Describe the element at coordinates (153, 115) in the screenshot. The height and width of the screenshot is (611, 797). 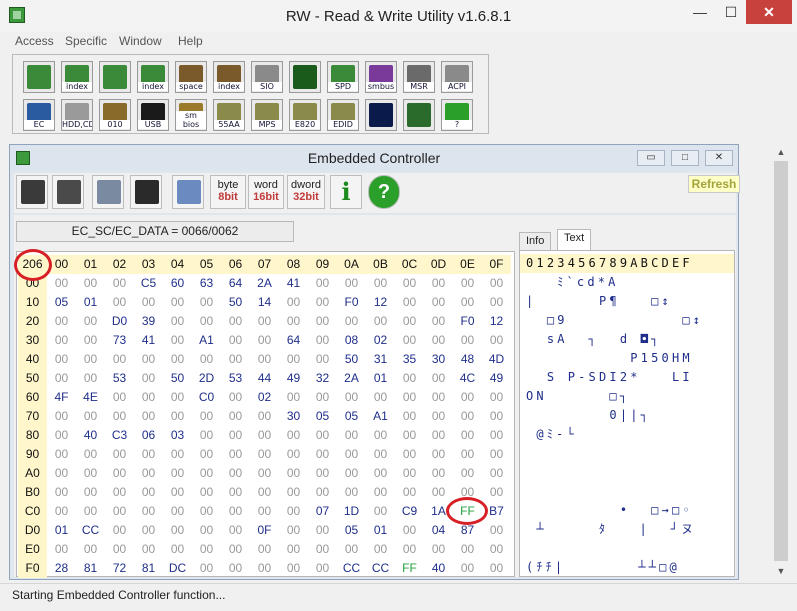
I see `usb-button: USB` at that location.